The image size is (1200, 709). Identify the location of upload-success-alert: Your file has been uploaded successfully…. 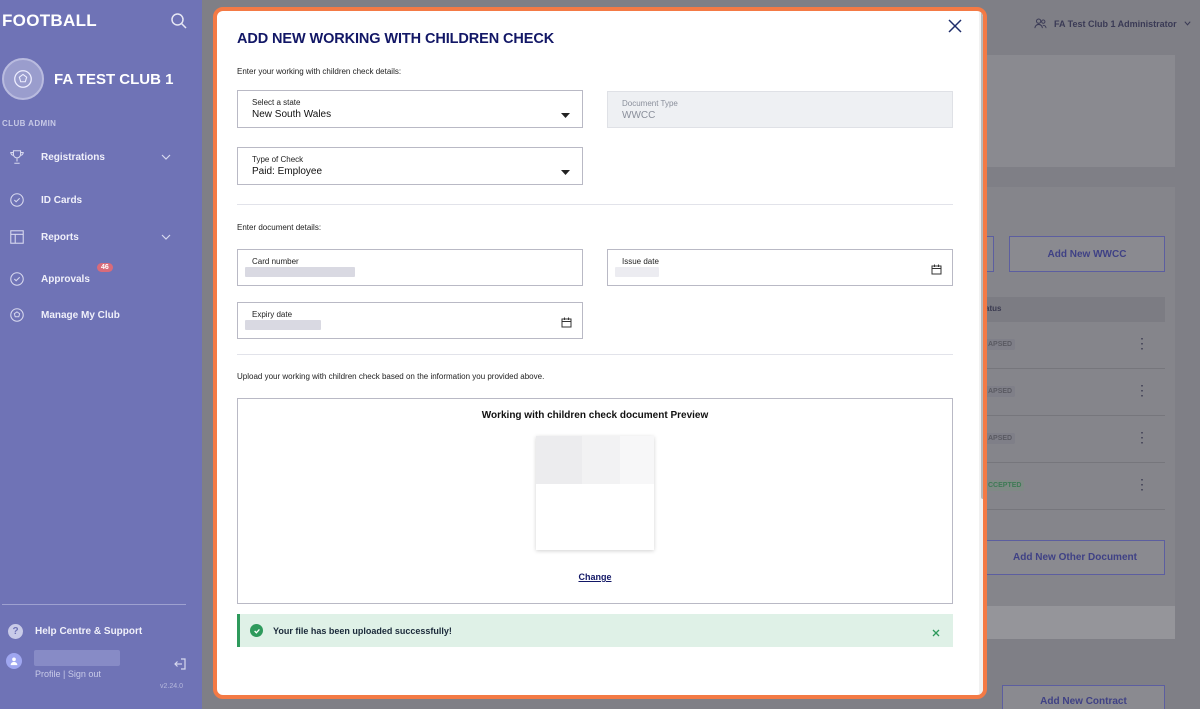
(595, 630).